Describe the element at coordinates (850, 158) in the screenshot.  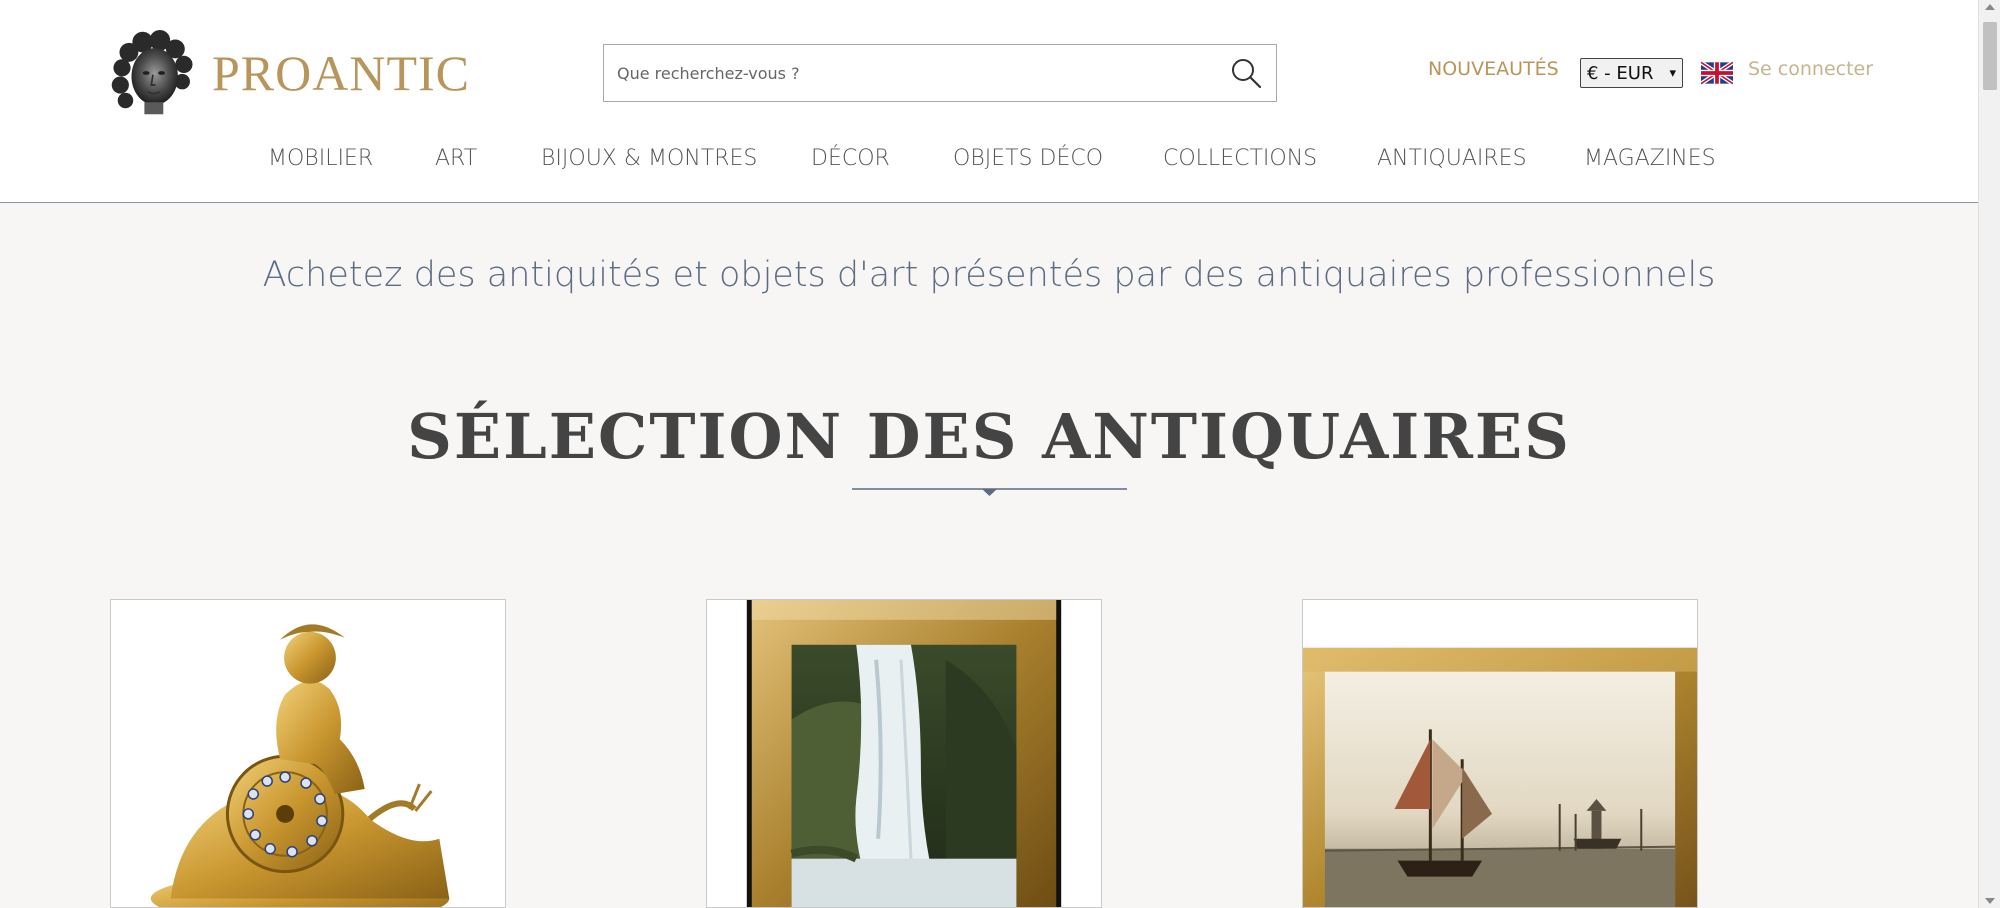
I see `nav-item-decor: DÉCOR` at that location.